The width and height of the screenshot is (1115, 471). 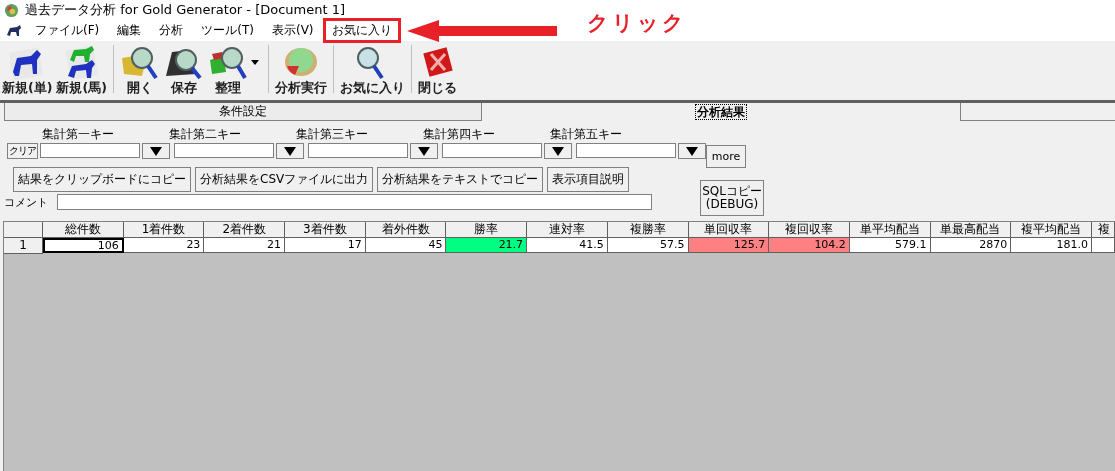 I want to click on key-label: 集計第二キー, so click(x=205, y=133).